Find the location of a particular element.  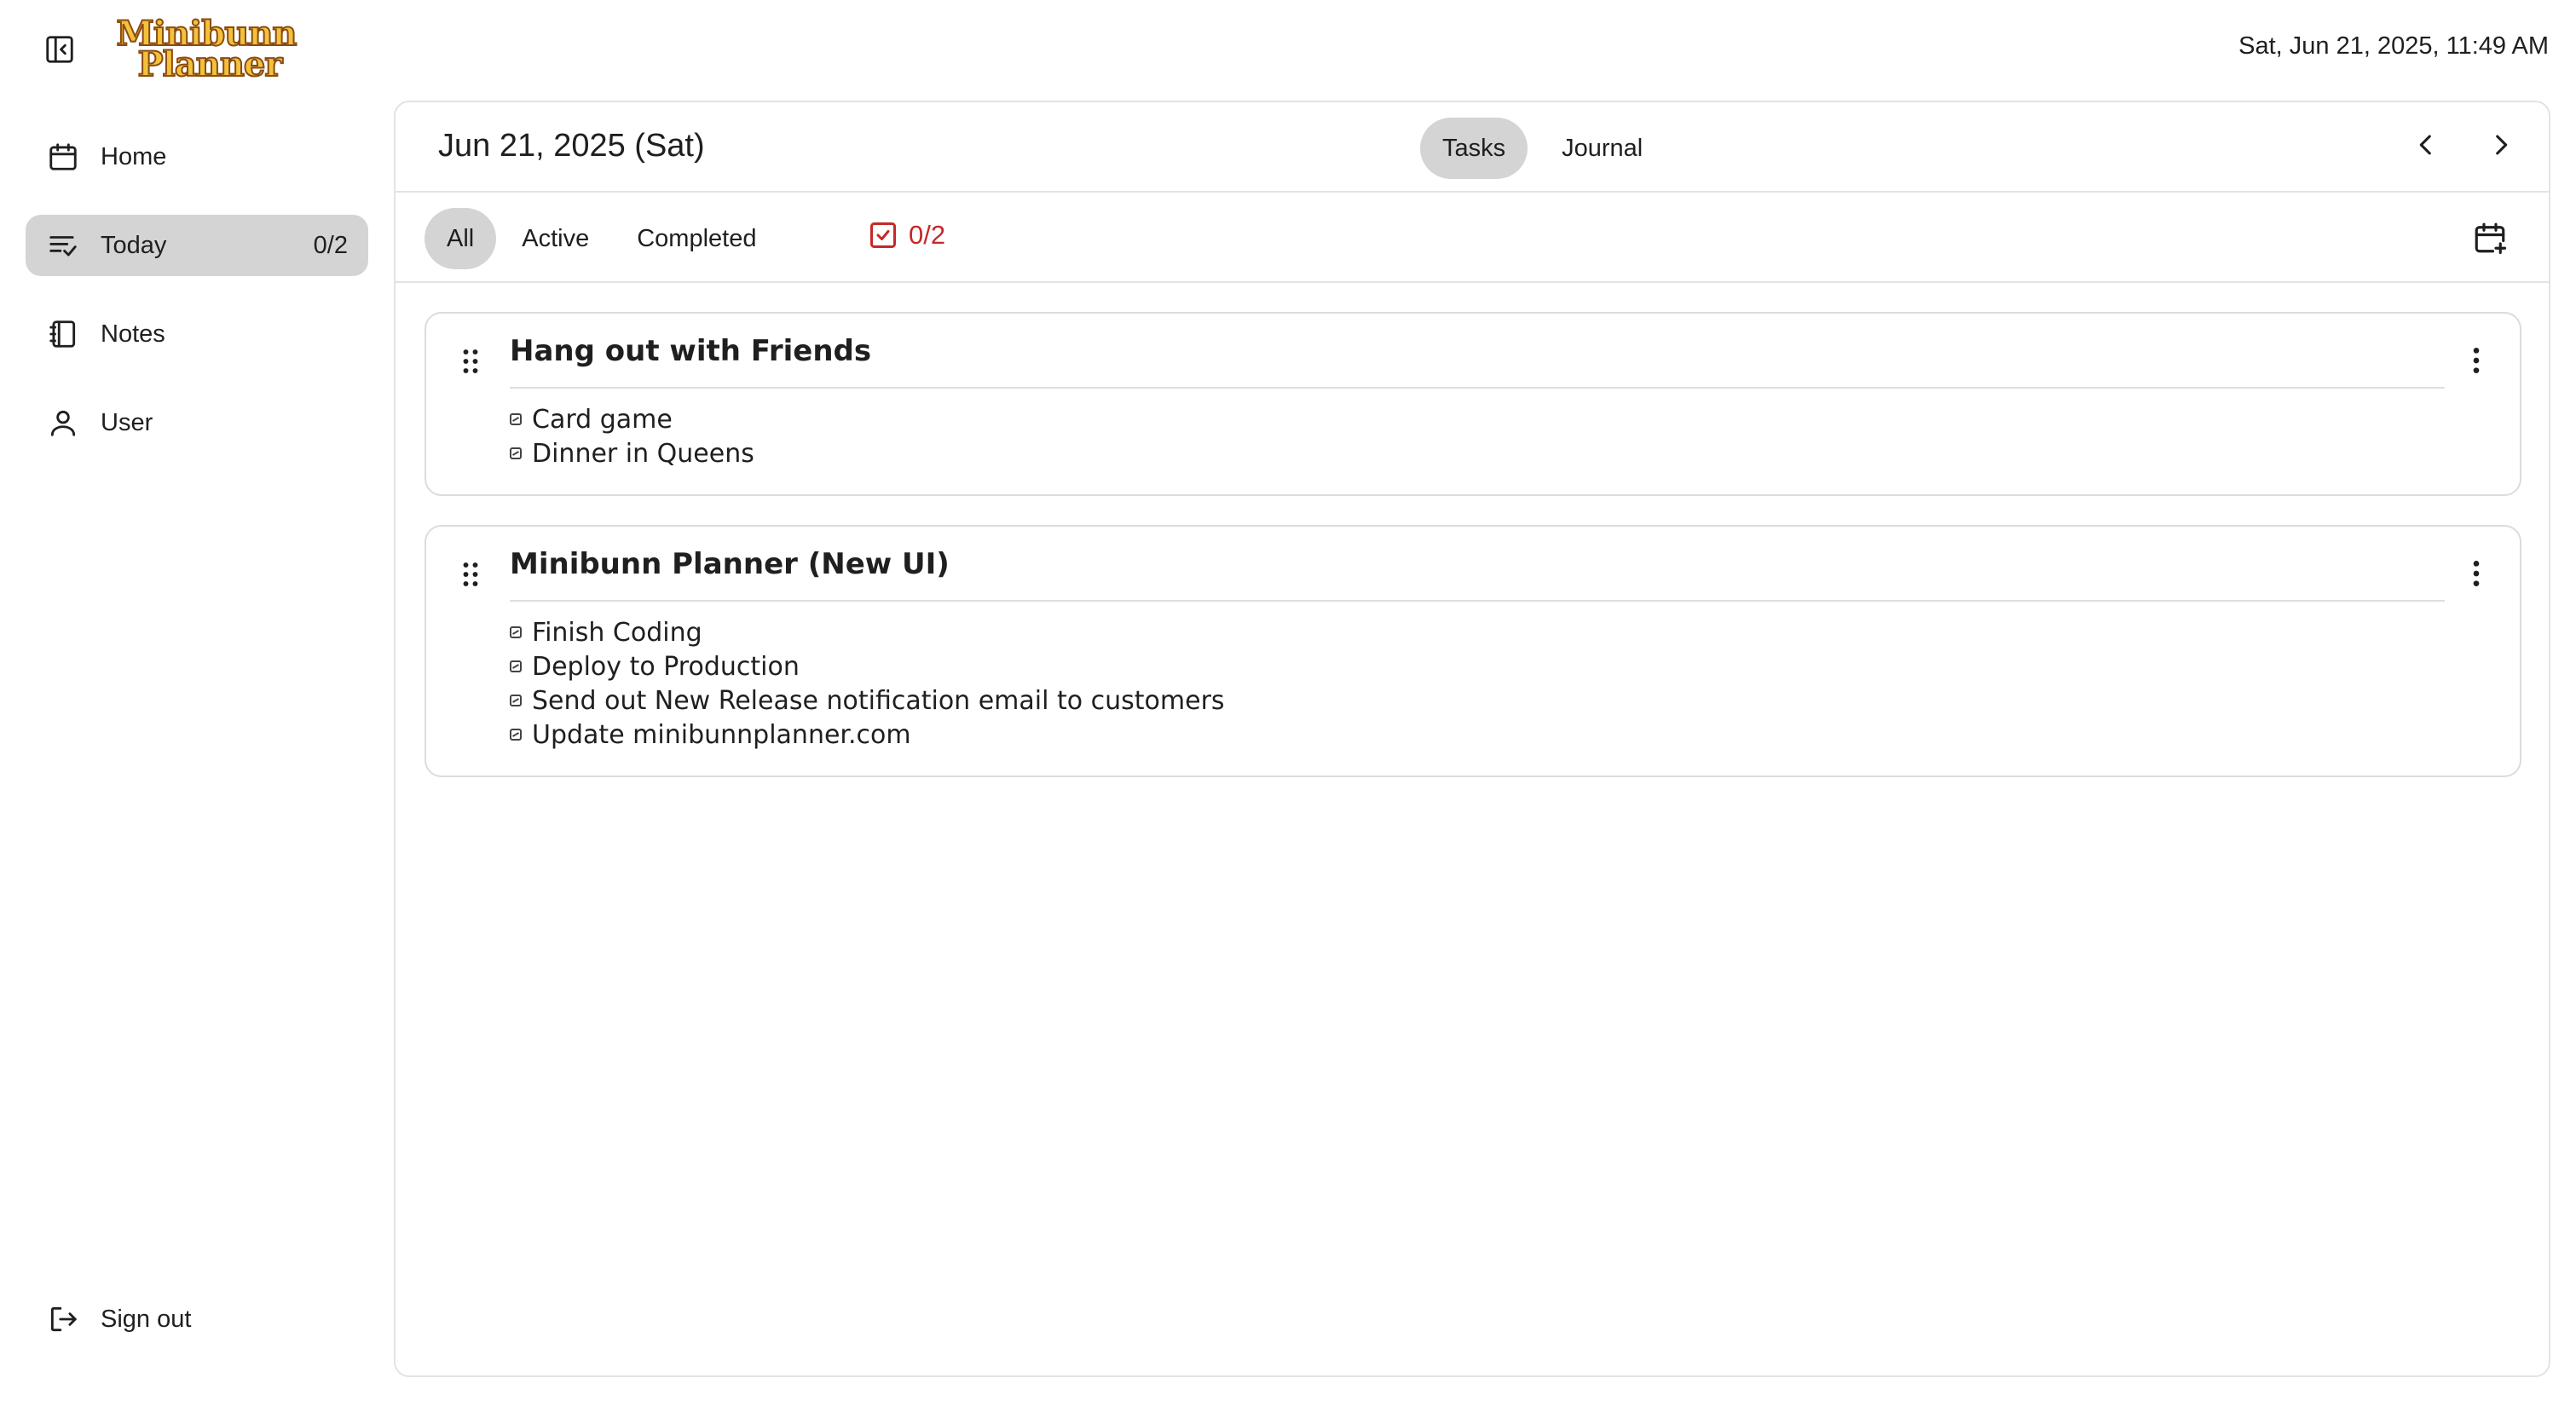

user-icon is located at coordinates (63, 422).